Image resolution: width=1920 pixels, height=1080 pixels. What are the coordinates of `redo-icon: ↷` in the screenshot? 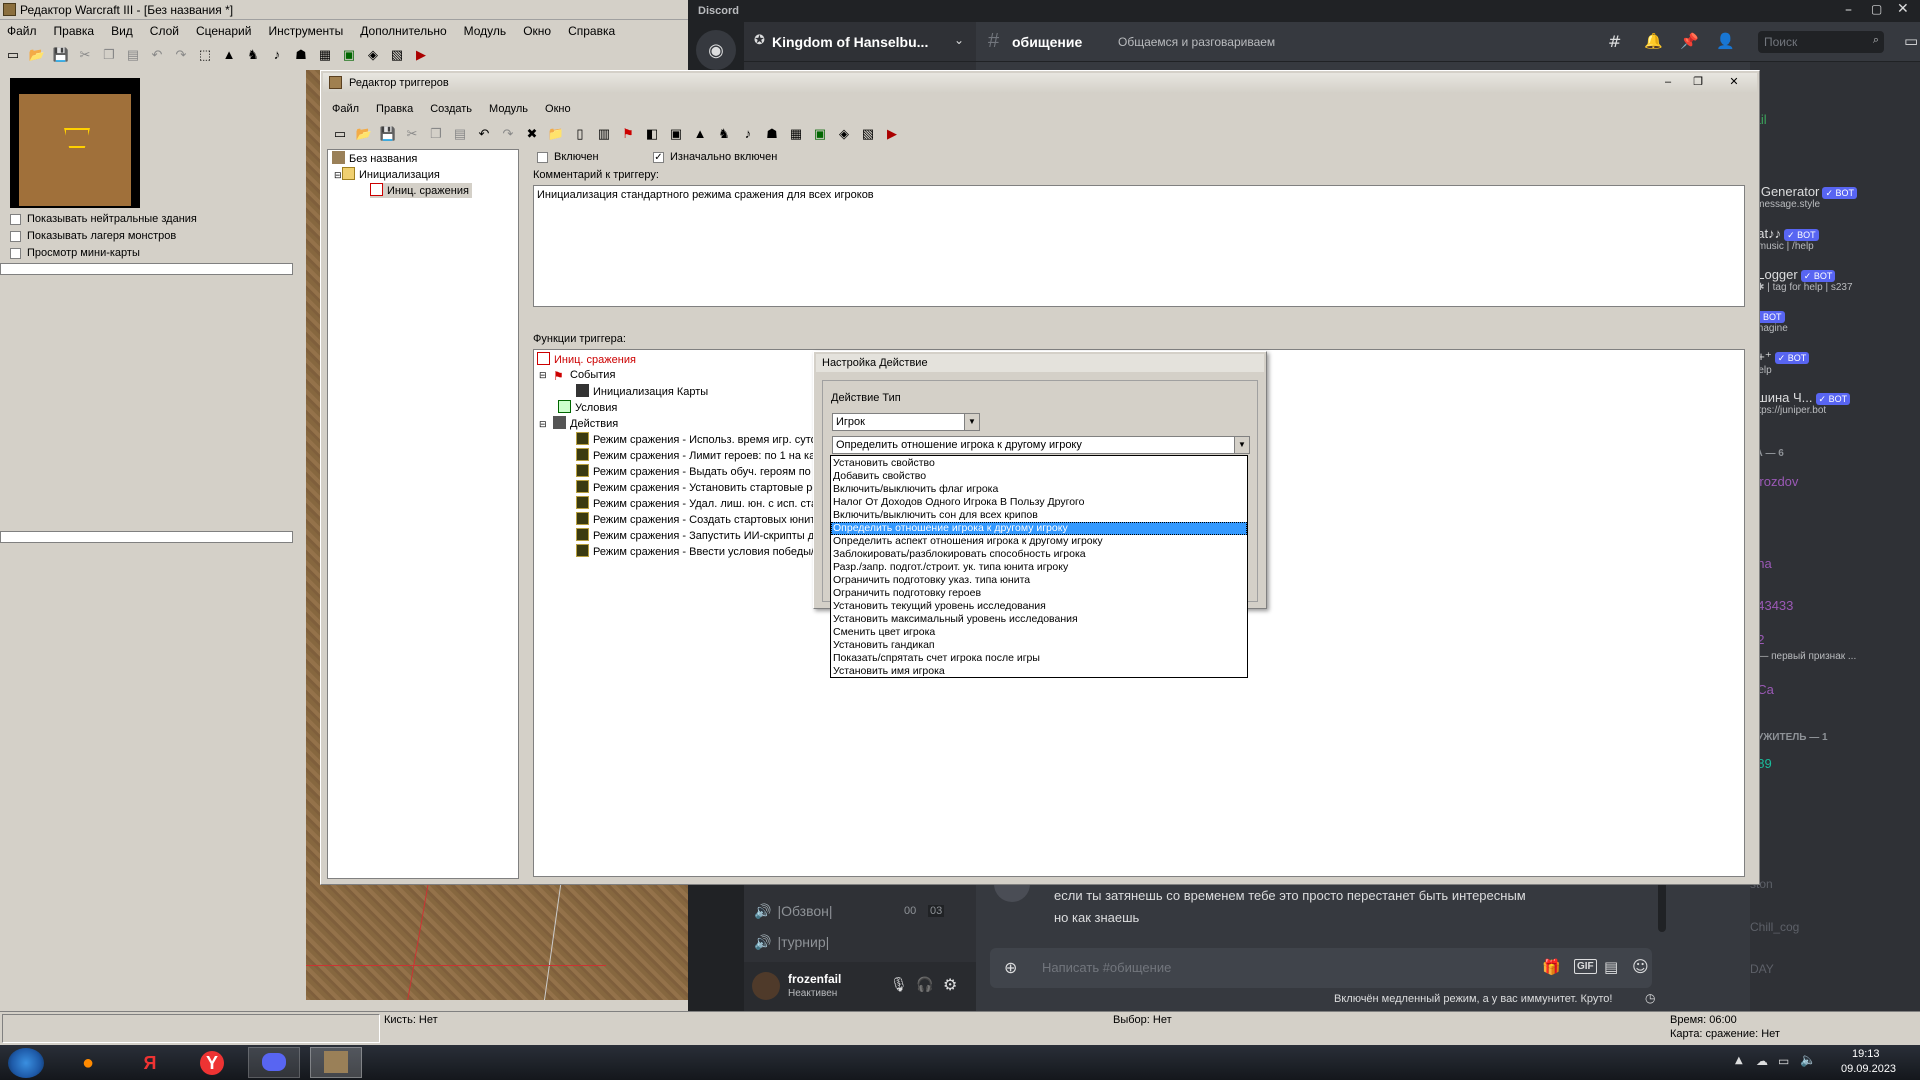 It's located at (508, 134).